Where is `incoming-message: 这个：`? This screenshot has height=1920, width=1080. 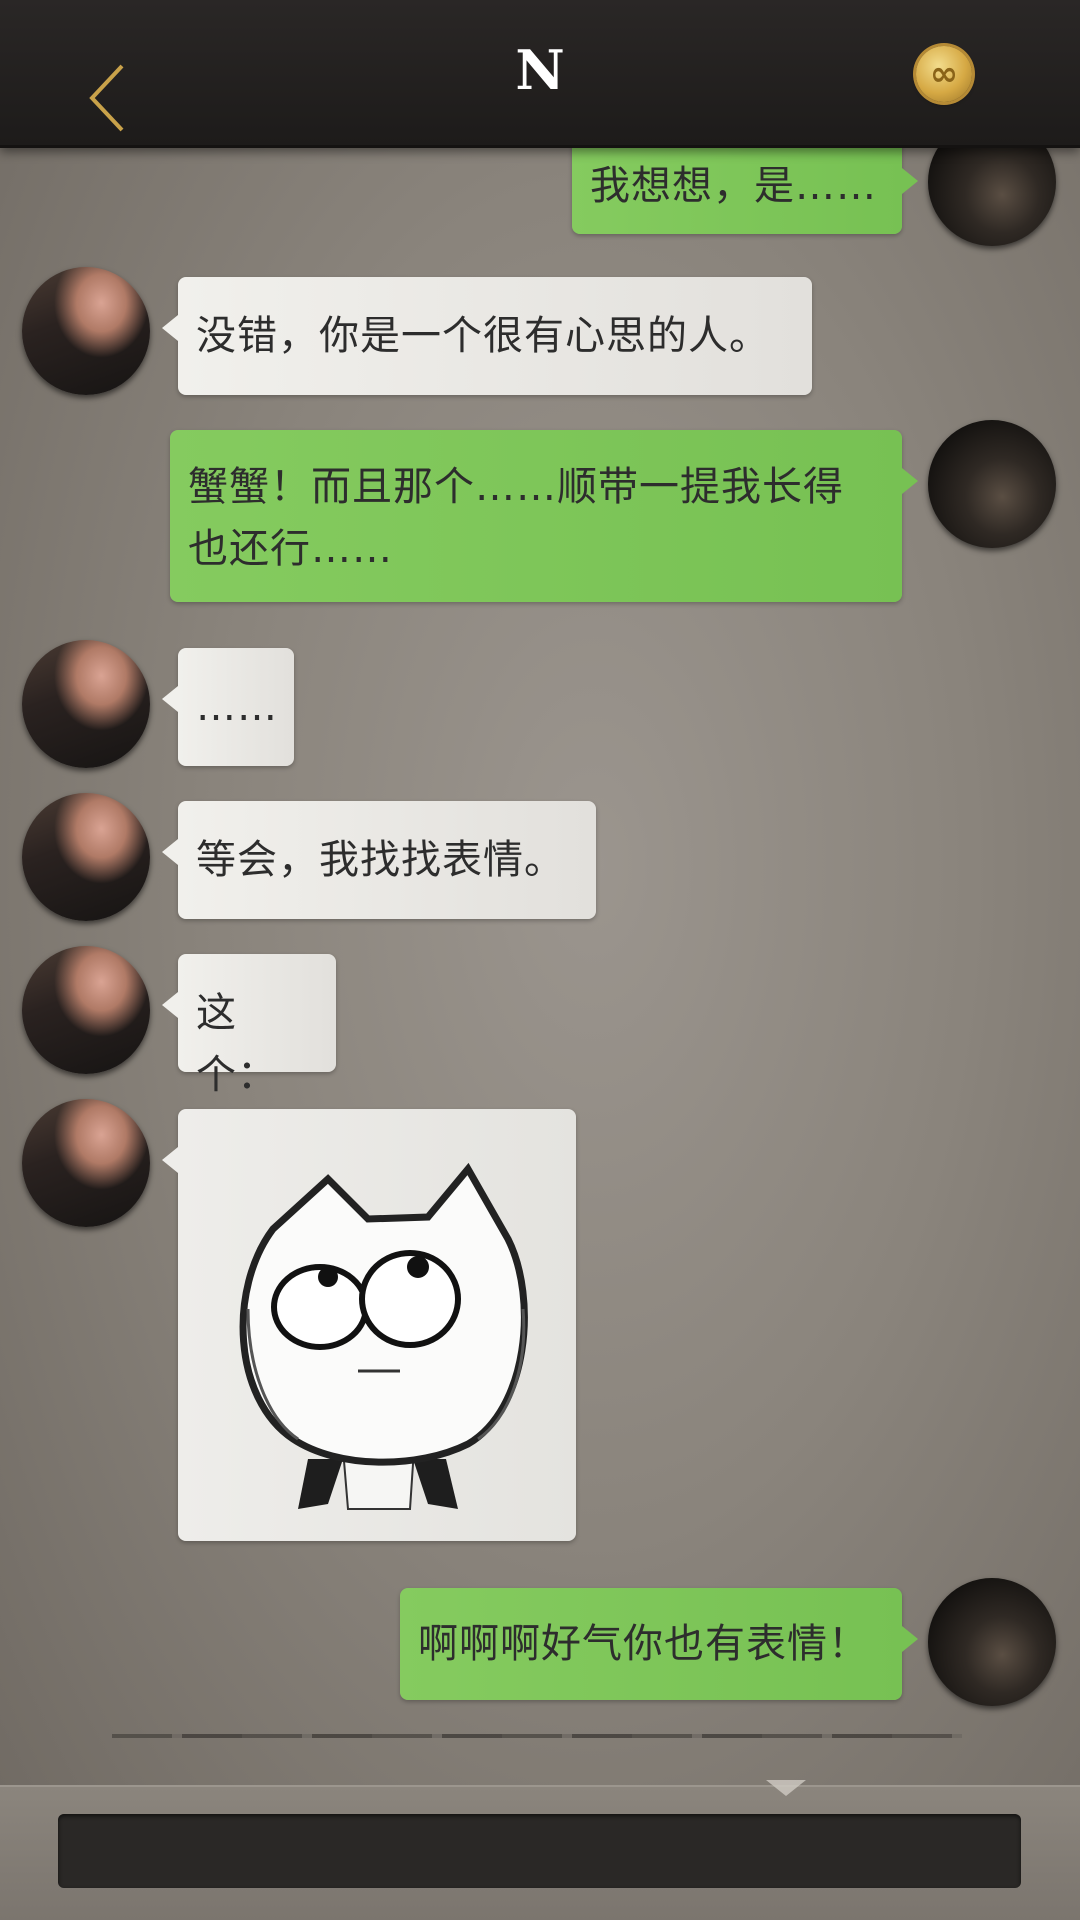
incoming-message: 这个： is located at coordinates (249, 1026).